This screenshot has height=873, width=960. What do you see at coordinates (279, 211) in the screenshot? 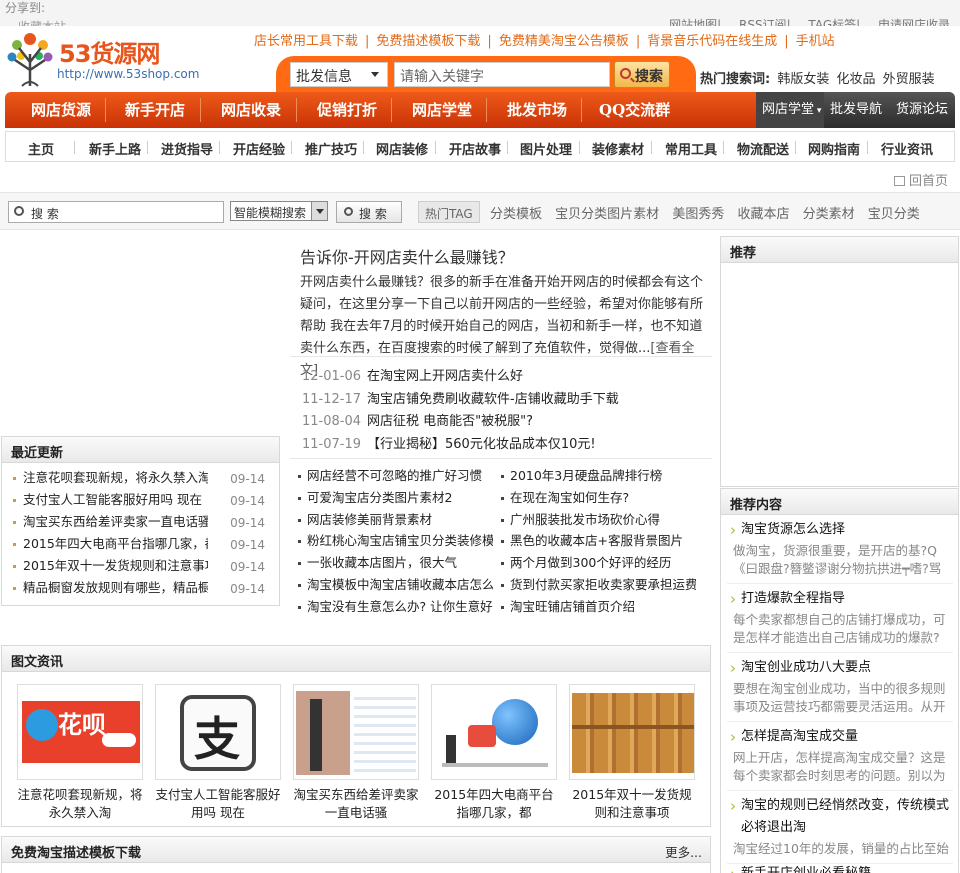
I see `search-mode-select: 智能模糊搜索` at bounding box center [279, 211].